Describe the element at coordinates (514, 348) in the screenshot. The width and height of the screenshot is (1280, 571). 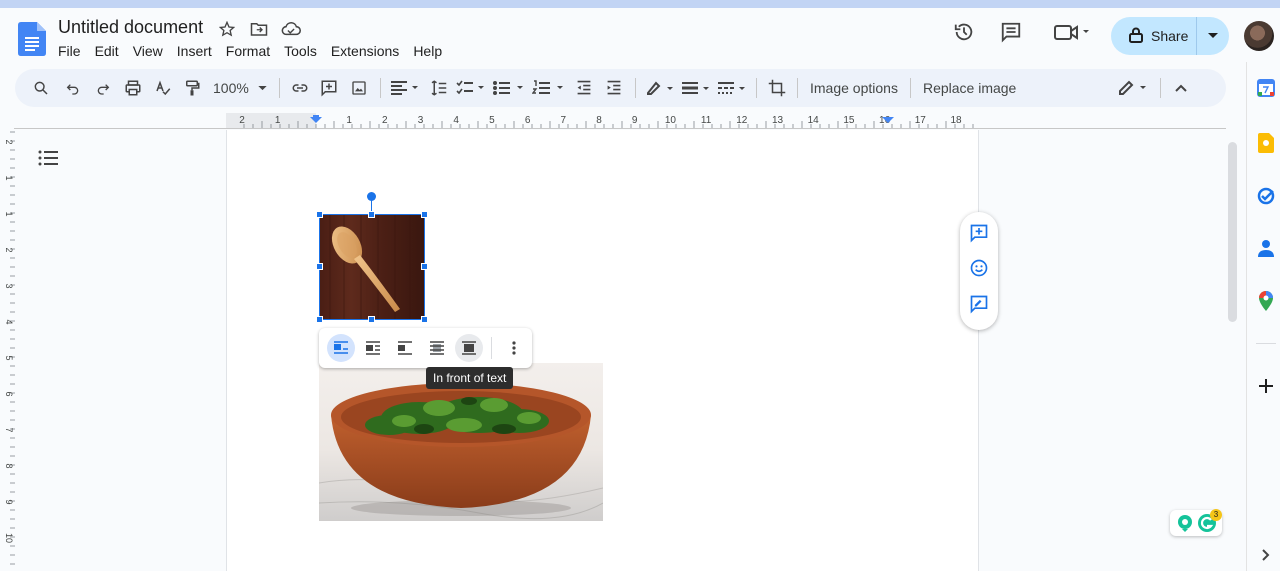
I see `more-options-button` at that location.